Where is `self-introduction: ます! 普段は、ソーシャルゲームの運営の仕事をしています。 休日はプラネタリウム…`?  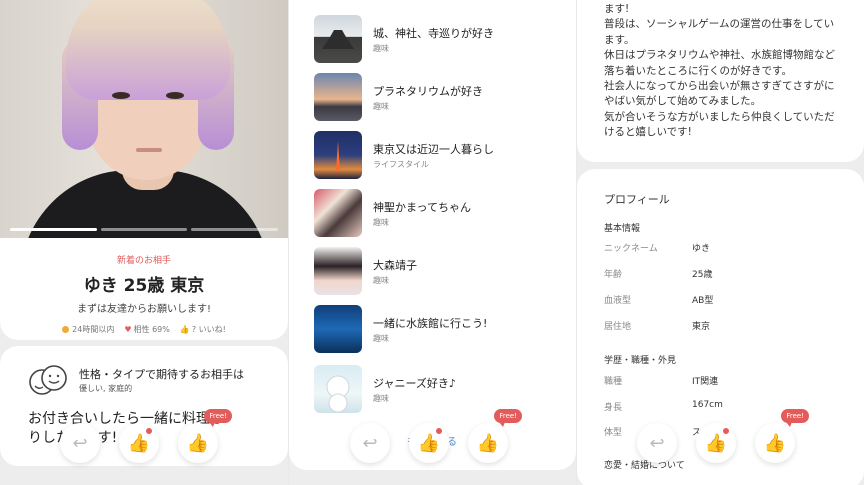 self-introduction: ます! 普段は、ソーシャルゲームの運営の仕事をしています。 休日はプラネタリウム… is located at coordinates (719, 71).